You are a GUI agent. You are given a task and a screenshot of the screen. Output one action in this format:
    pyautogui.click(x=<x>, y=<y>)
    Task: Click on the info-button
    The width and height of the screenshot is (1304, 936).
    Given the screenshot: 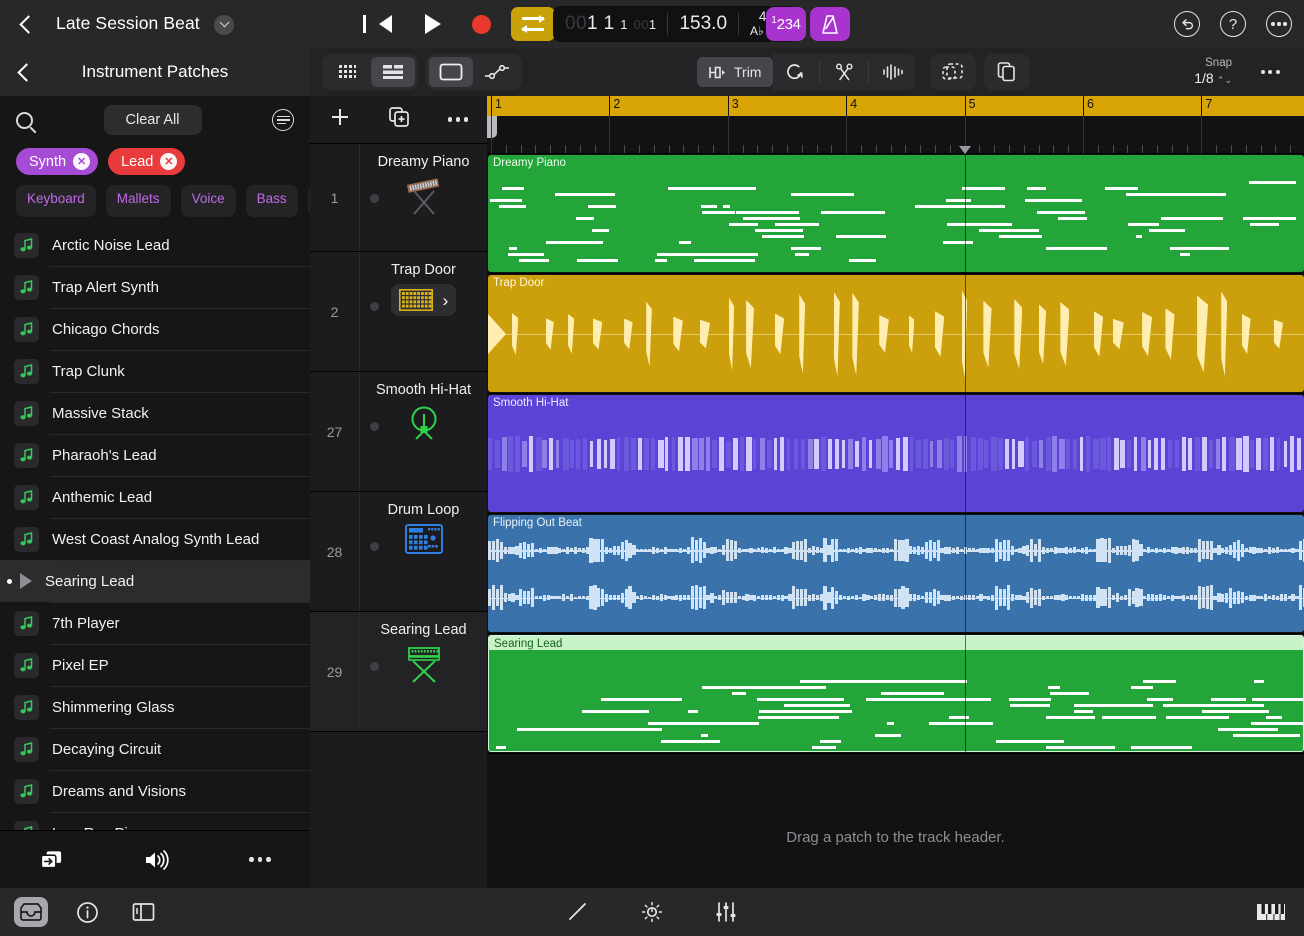 What is the action you would take?
    pyautogui.click(x=87, y=912)
    